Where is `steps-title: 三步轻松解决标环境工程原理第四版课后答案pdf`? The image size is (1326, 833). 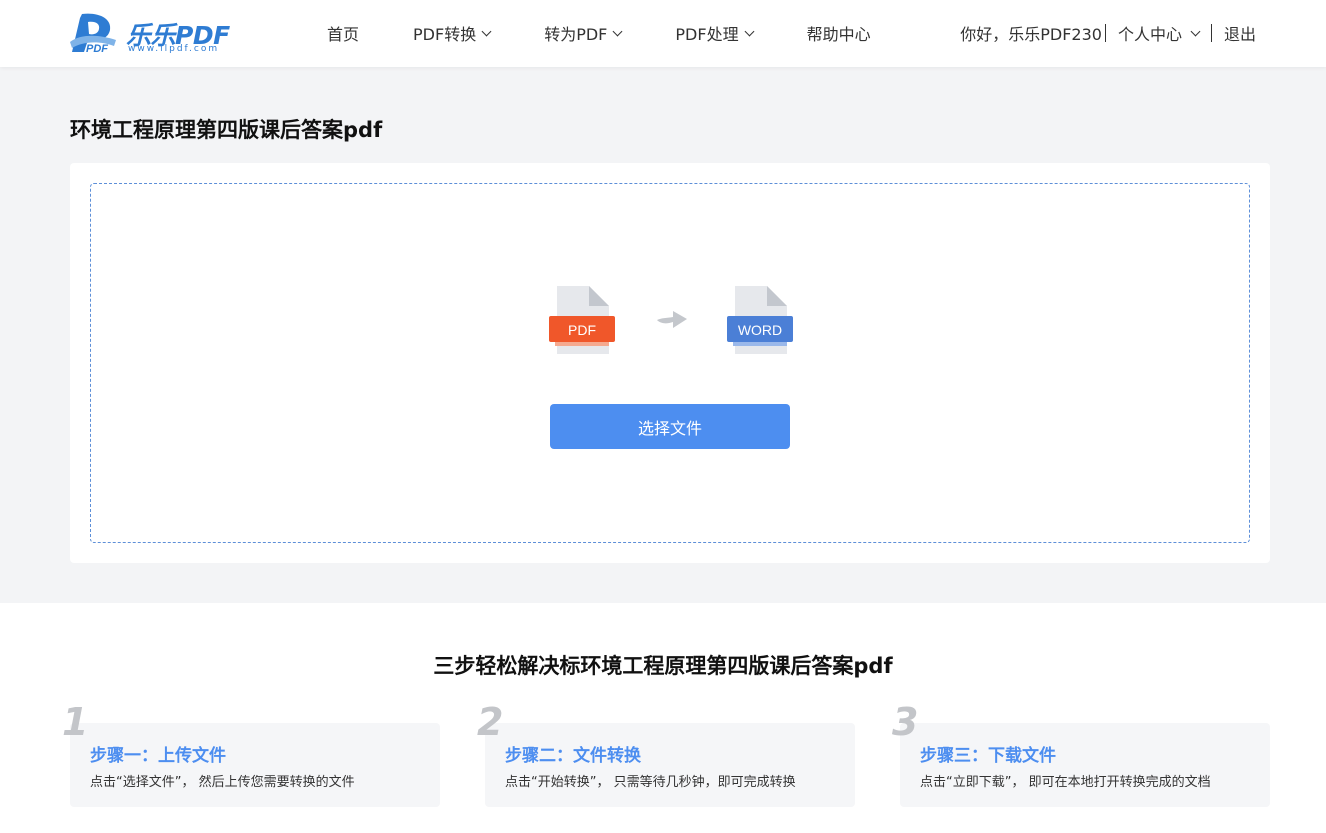
steps-title: 三步轻松解决标环境工程原理第四版课后答案pdf is located at coordinates (663, 666).